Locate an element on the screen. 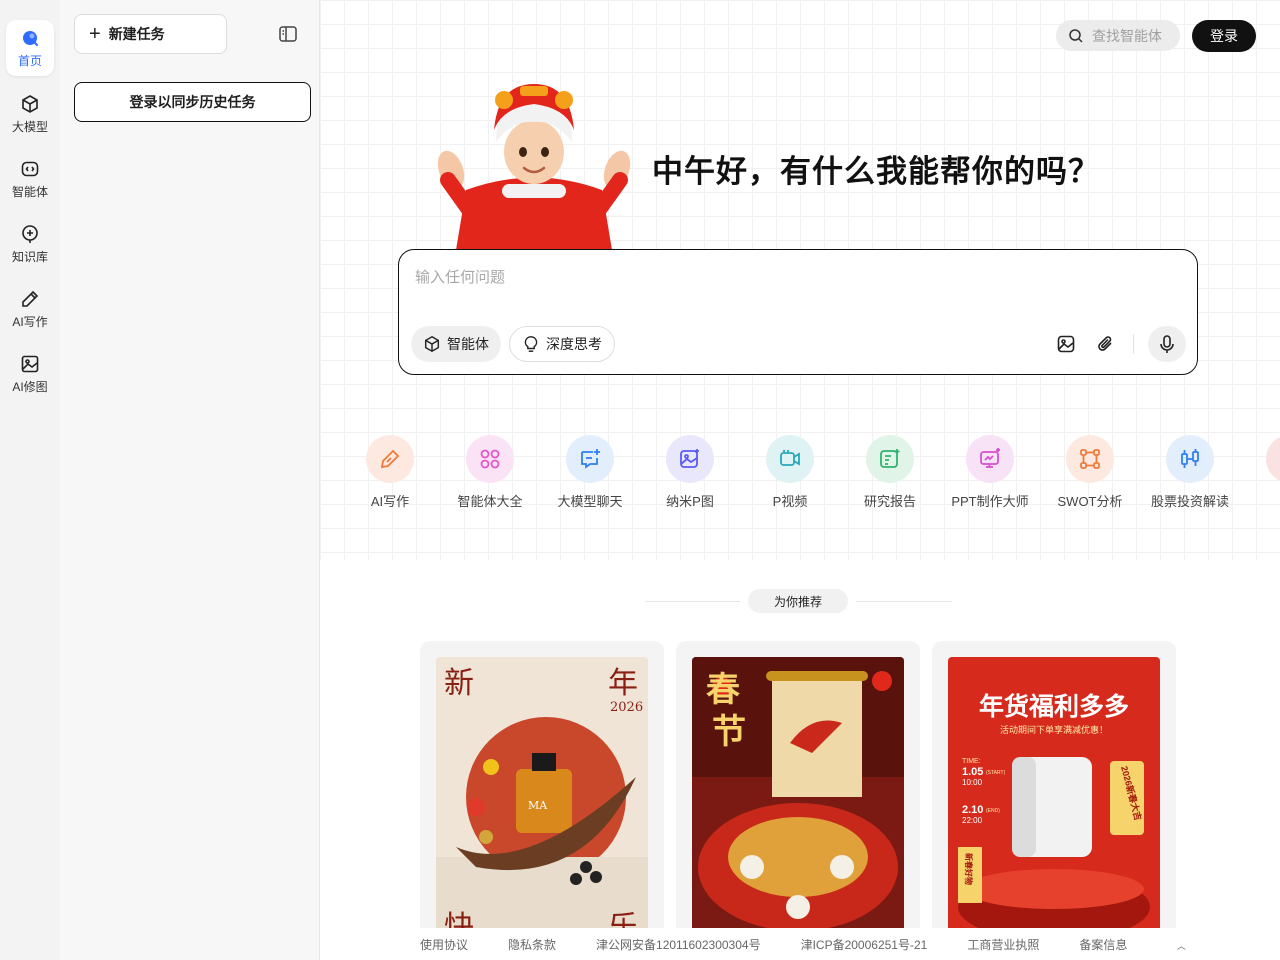 This screenshot has height=960, width=1280. microphone-icon is located at coordinates (1167, 344).